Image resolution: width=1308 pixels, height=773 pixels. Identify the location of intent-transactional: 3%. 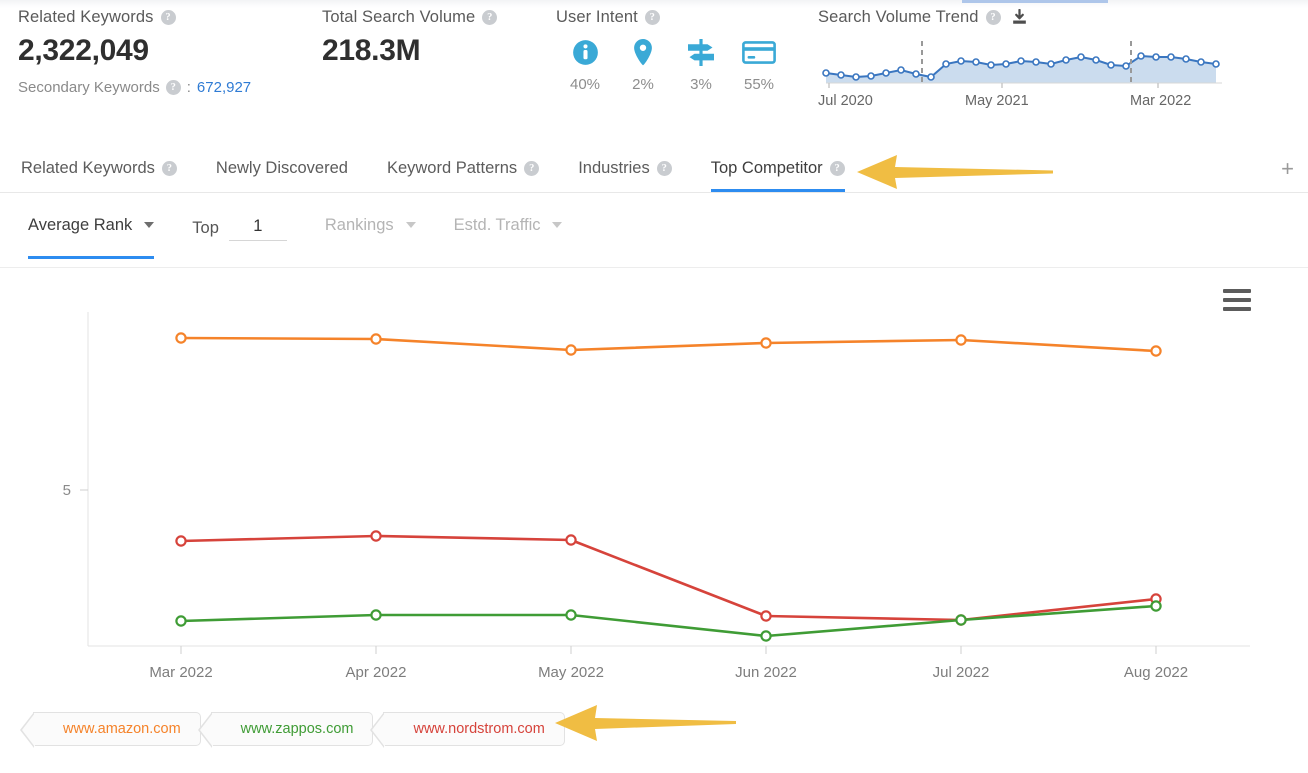
(701, 64).